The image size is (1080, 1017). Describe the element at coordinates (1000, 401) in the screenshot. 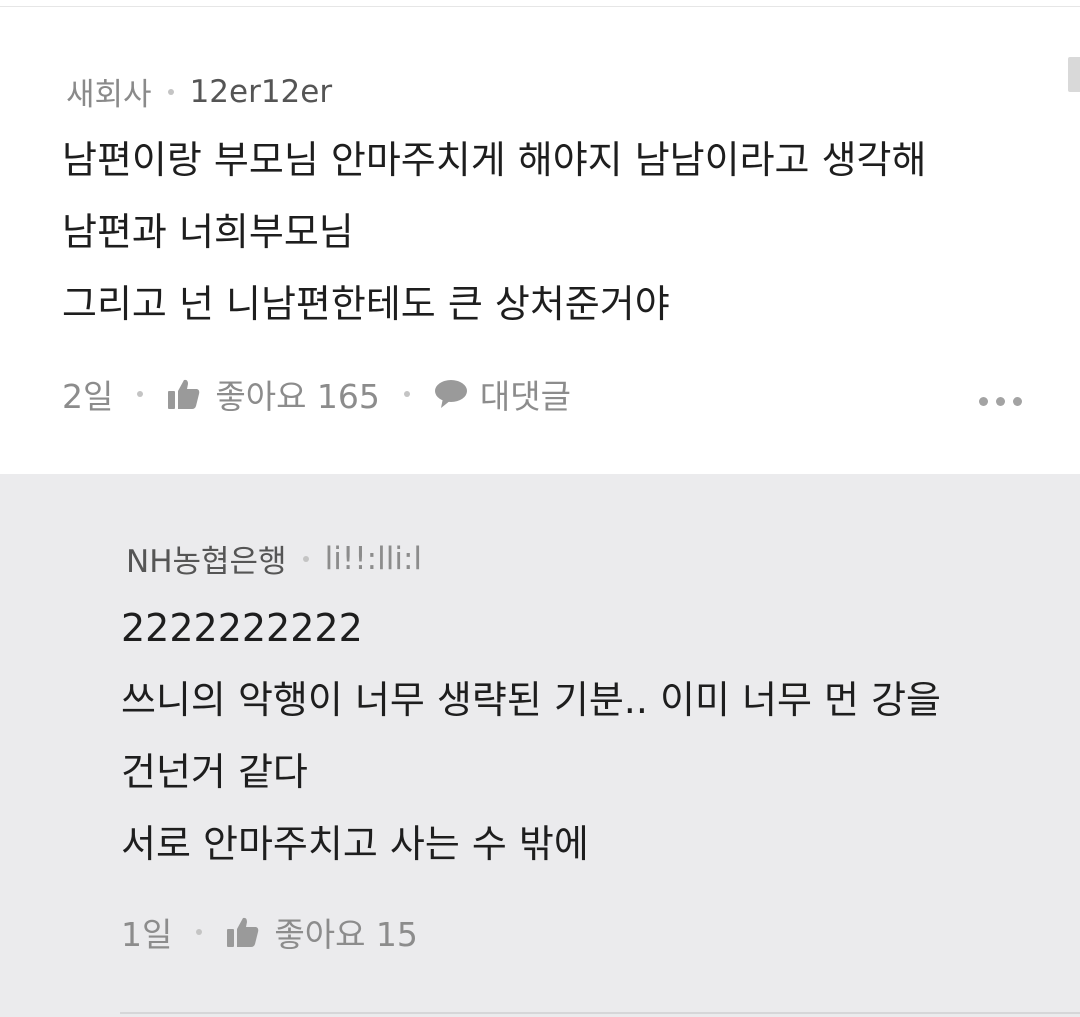

I see `more-dots-icon` at that location.